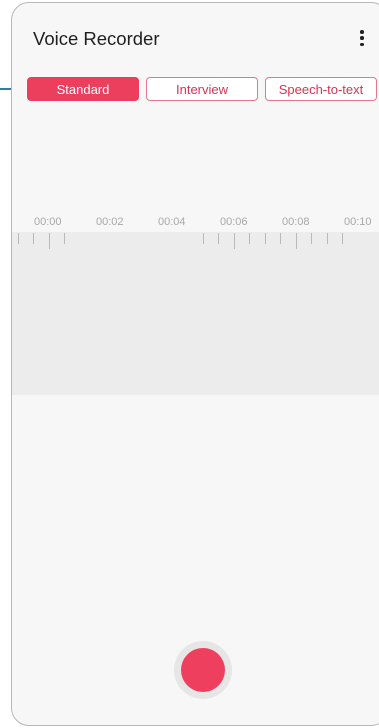  I want to click on recording-mode-selector: Standard Interview Speech-to-text, so click(203, 89).